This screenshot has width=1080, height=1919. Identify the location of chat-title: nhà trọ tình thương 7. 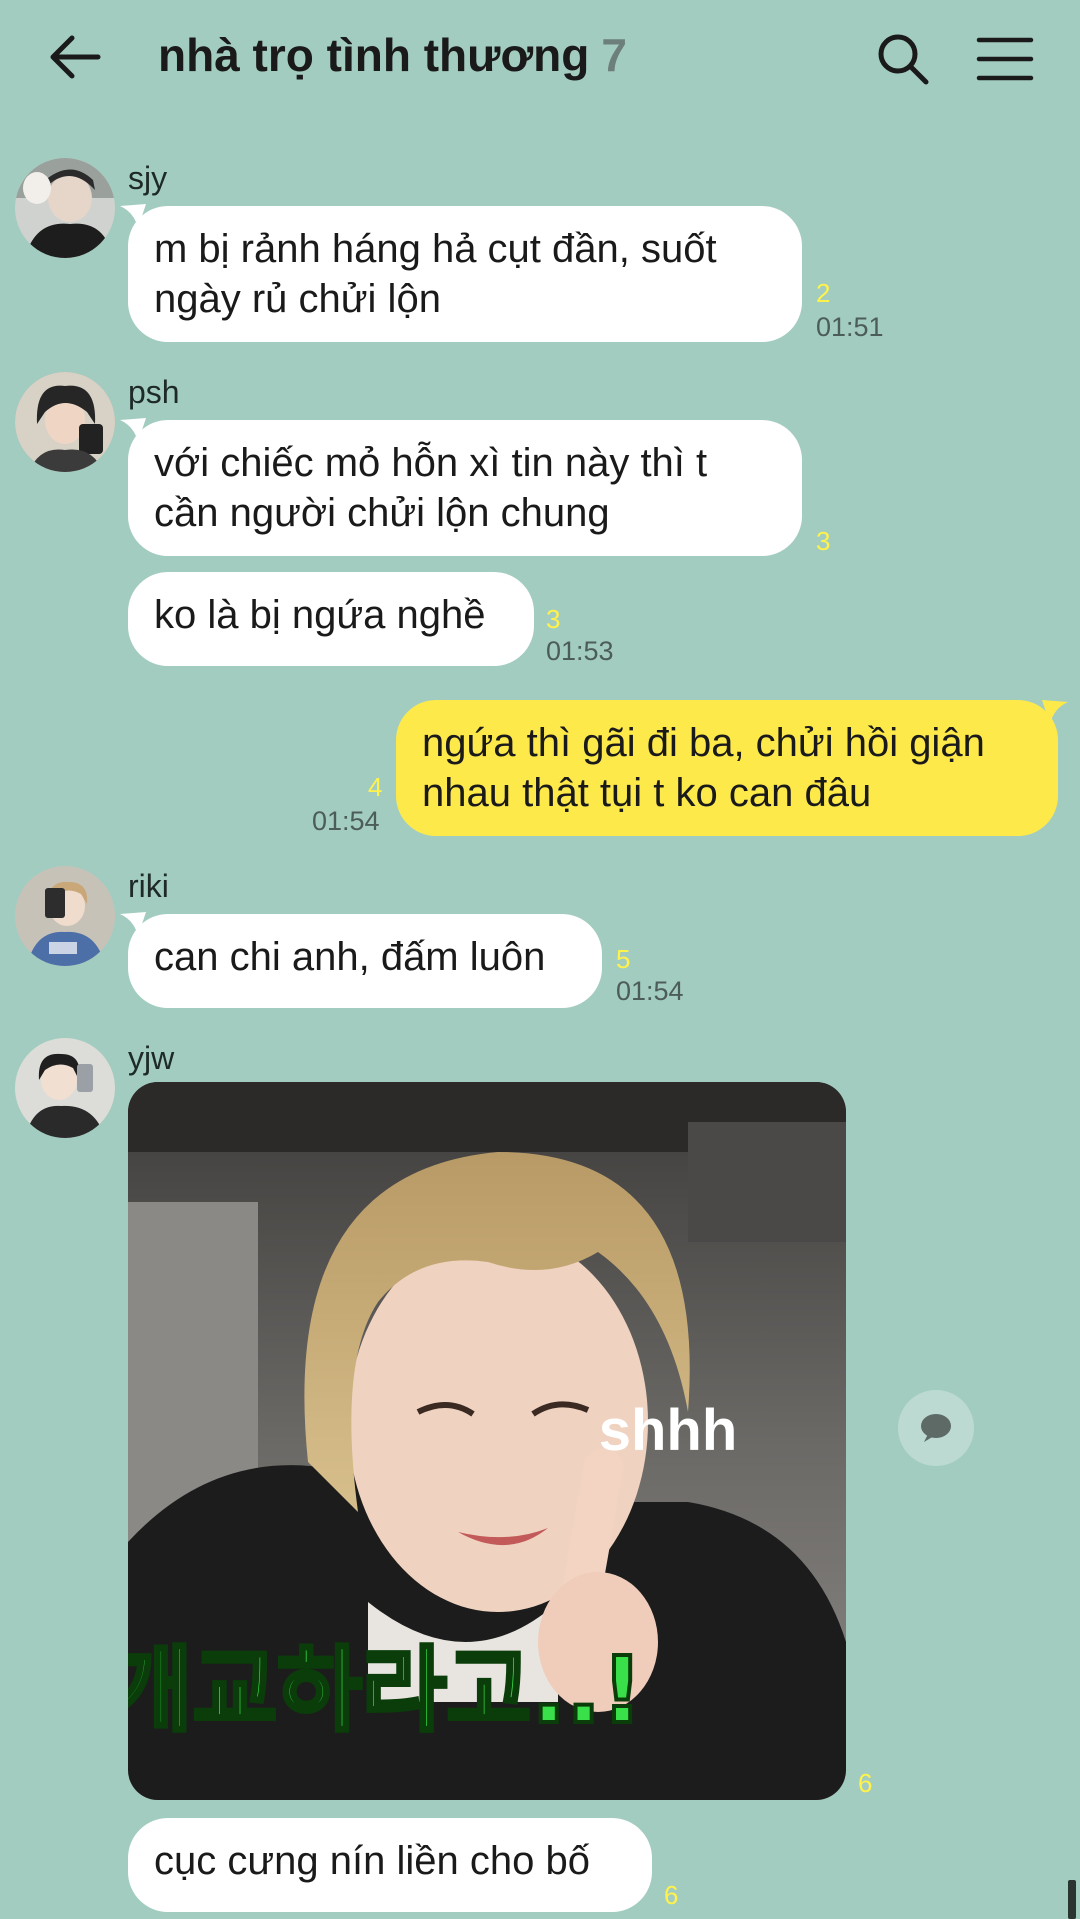
(392, 55).